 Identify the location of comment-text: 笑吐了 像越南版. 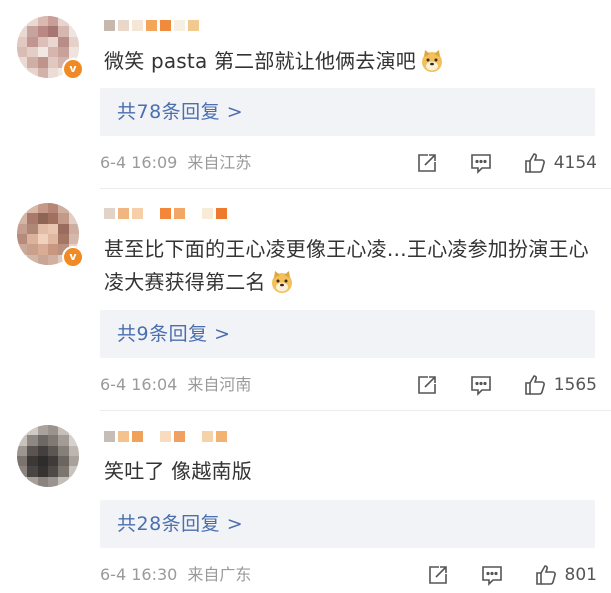
(348, 471).